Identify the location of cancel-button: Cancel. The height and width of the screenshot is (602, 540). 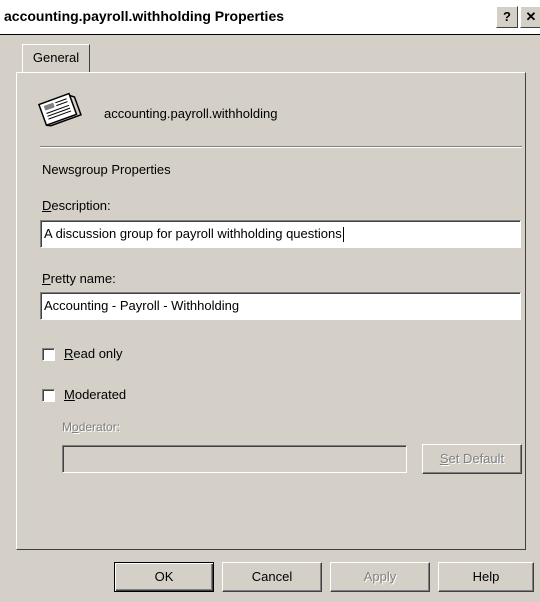
(272, 577).